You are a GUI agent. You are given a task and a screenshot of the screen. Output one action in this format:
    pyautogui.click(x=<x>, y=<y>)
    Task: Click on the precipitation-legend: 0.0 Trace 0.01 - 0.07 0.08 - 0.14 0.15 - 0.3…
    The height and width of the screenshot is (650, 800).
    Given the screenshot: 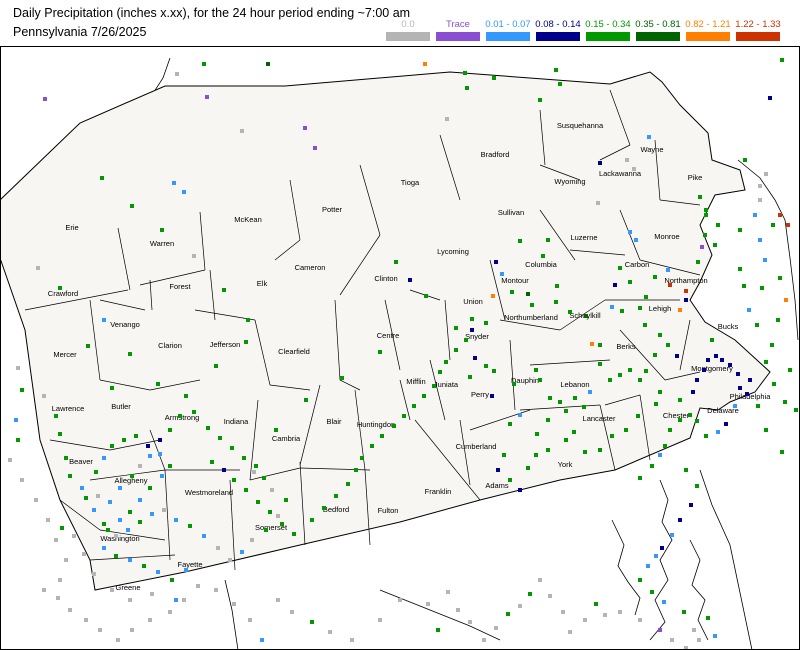 What is the action you would take?
    pyautogui.click(x=584, y=31)
    